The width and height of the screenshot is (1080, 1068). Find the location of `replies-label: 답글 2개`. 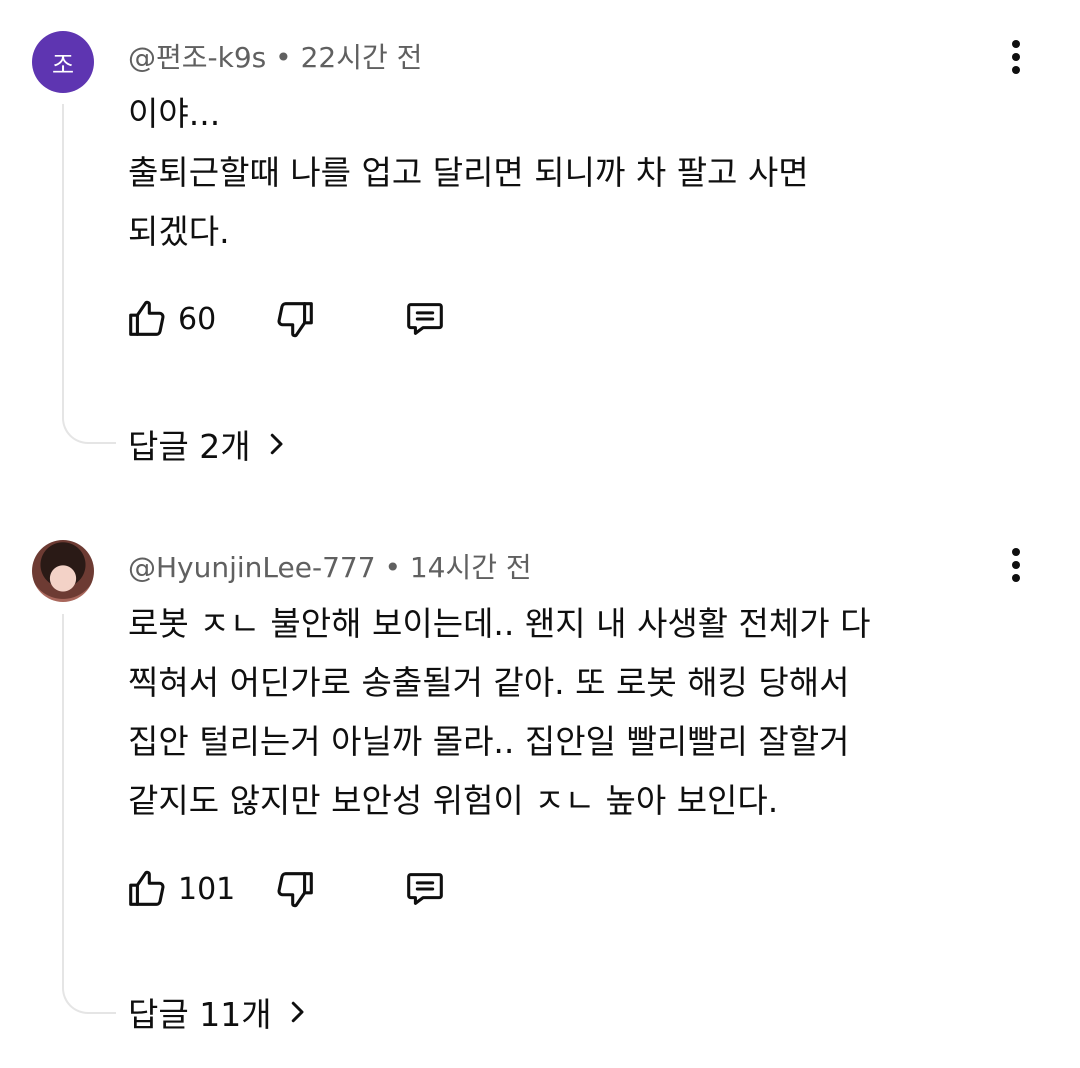

replies-label: 답글 2개 is located at coordinates (189, 446).